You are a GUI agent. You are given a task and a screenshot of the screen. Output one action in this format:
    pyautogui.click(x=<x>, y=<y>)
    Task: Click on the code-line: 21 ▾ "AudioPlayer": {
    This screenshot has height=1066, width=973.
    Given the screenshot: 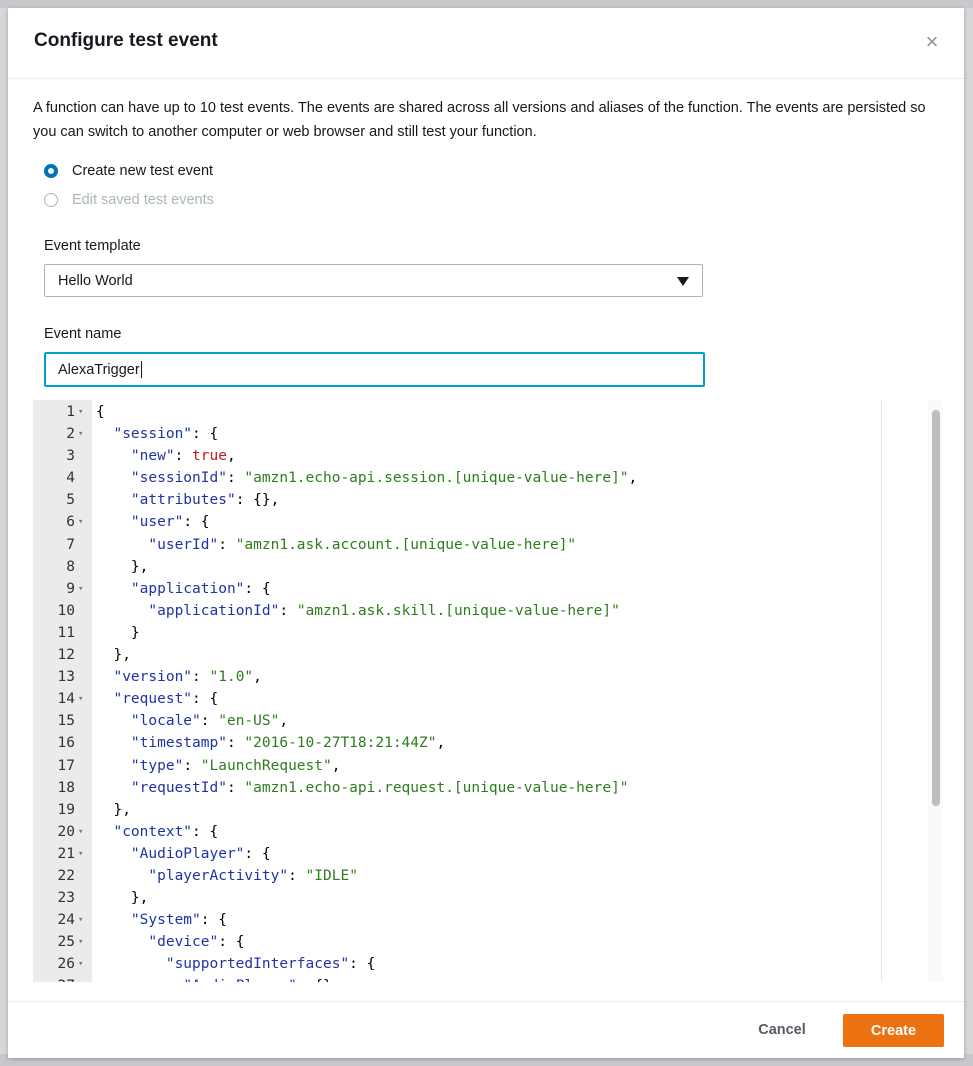 What is the action you would take?
    pyautogui.click(x=480, y=854)
    